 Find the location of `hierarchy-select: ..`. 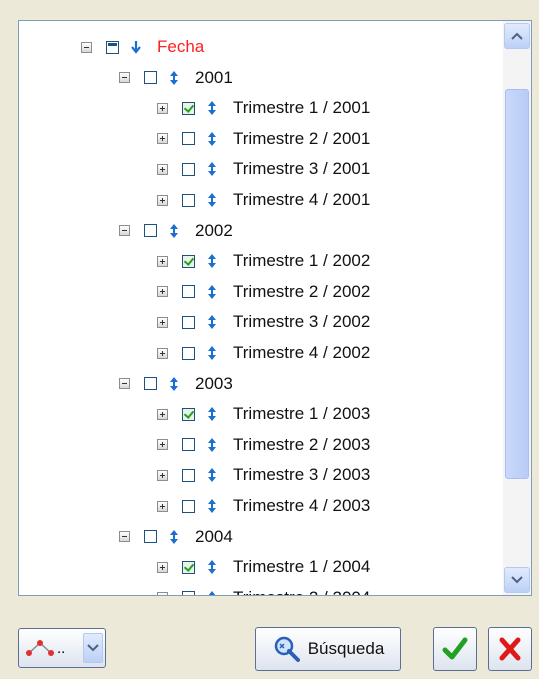

hierarchy-select: .. is located at coordinates (62, 648).